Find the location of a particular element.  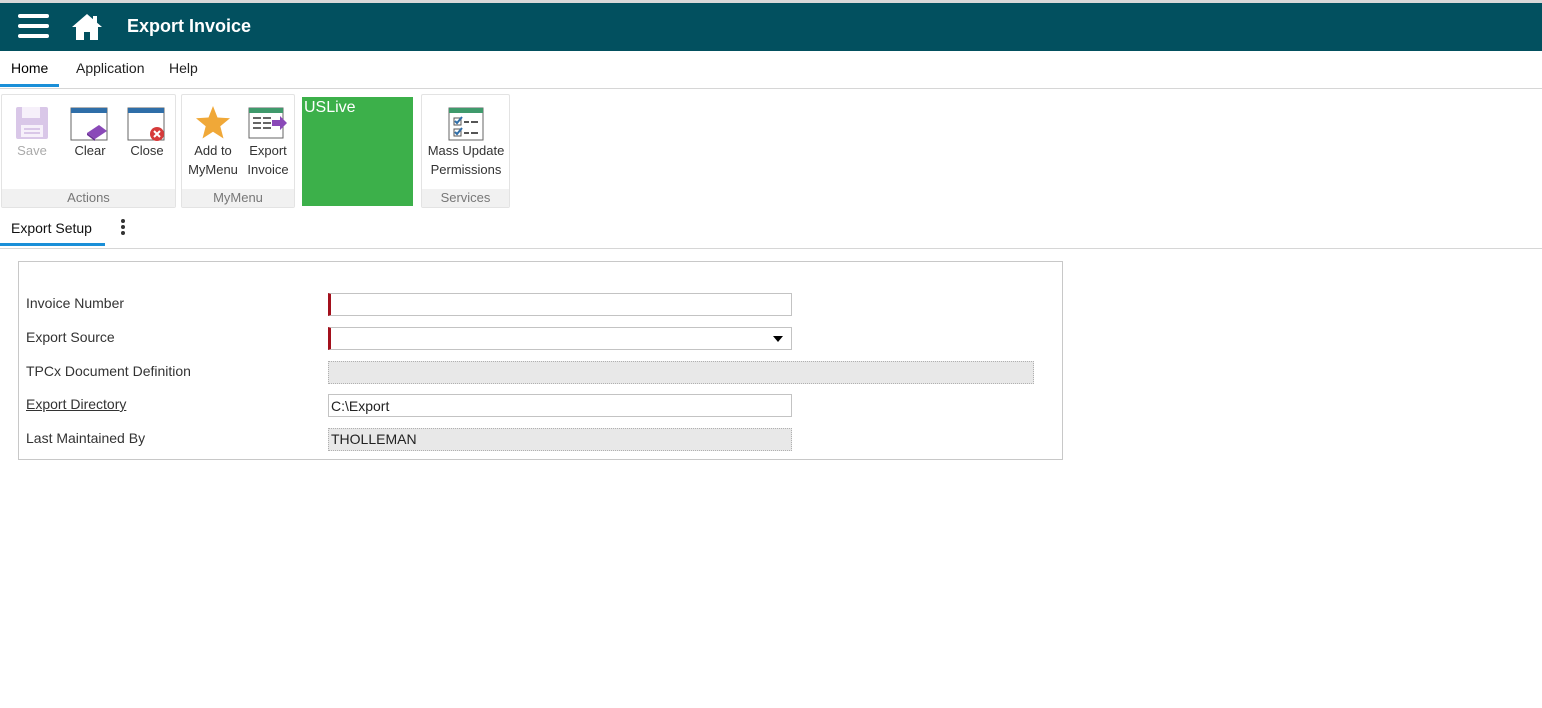

home-icon is located at coordinates (87, 27).